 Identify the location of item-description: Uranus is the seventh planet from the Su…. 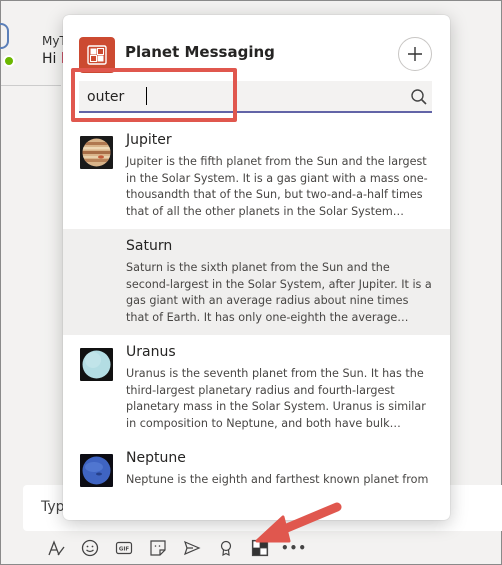
(276, 398).